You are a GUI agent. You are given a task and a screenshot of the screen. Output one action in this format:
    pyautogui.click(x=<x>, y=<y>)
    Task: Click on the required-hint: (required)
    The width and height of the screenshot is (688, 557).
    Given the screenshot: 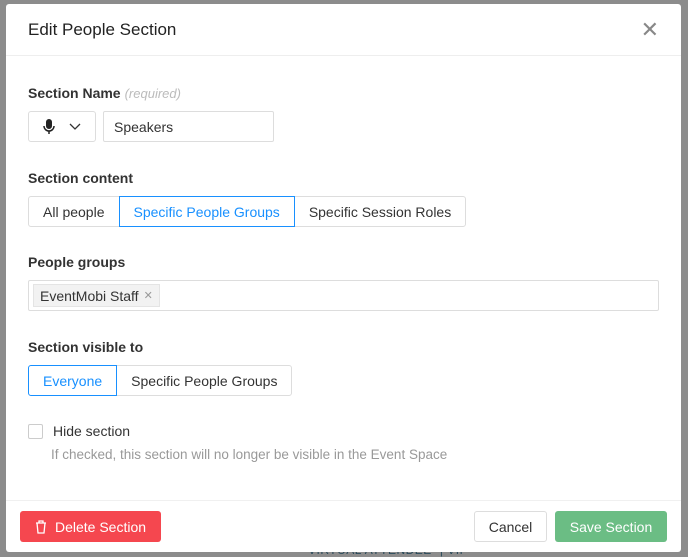 What is the action you would take?
    pyautogui.click(x=152, y=93)
    